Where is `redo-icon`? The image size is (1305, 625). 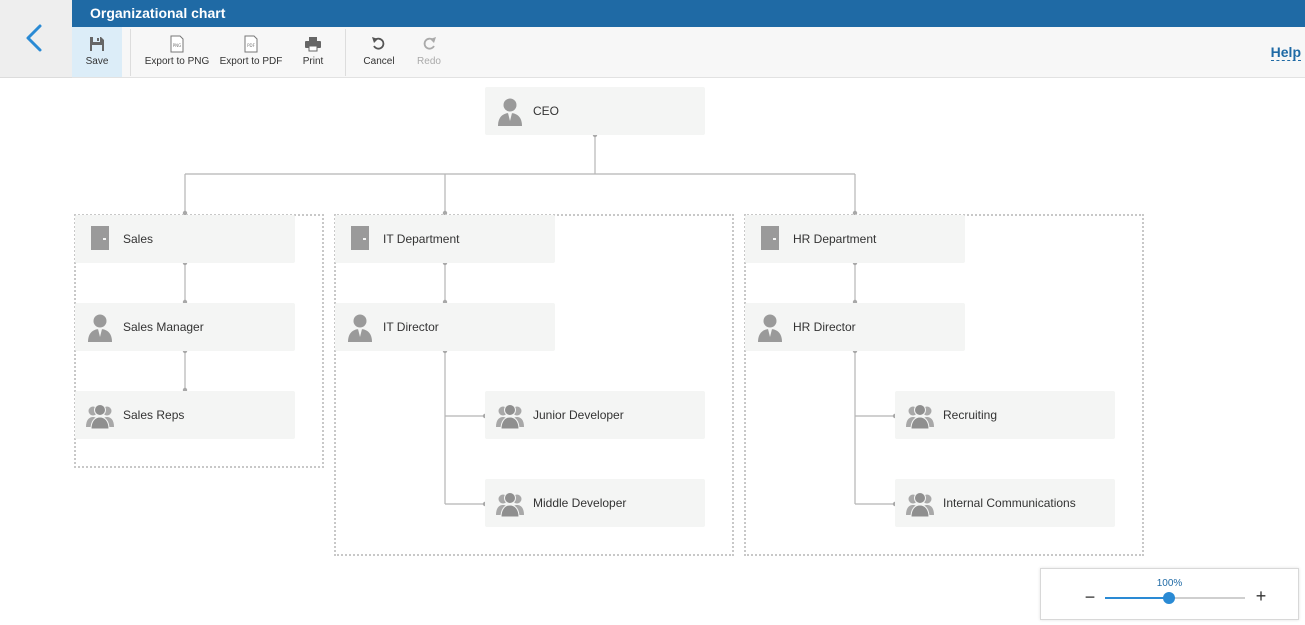 redo-icon is located at coordinates (429, 43).